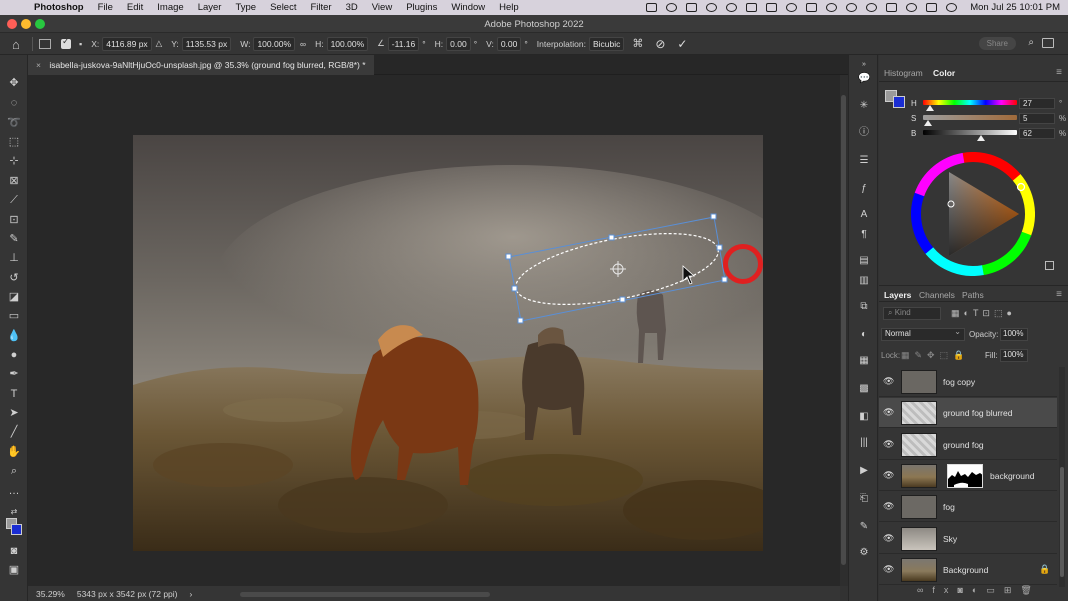 Image resolution: width=1068 pixels, height=601 pixels. Describe the element at coordinates (864, 361) in the screenshot. I see `swatches-icon: ▦` at that location.